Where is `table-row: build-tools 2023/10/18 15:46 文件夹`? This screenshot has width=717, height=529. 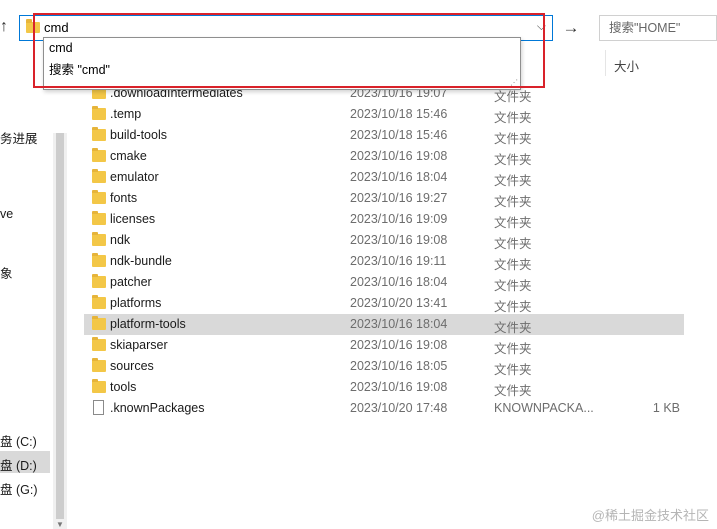 table-row: build-tools 2023/10/18 15:46 文件夹 is located at coordinates (384, 135).